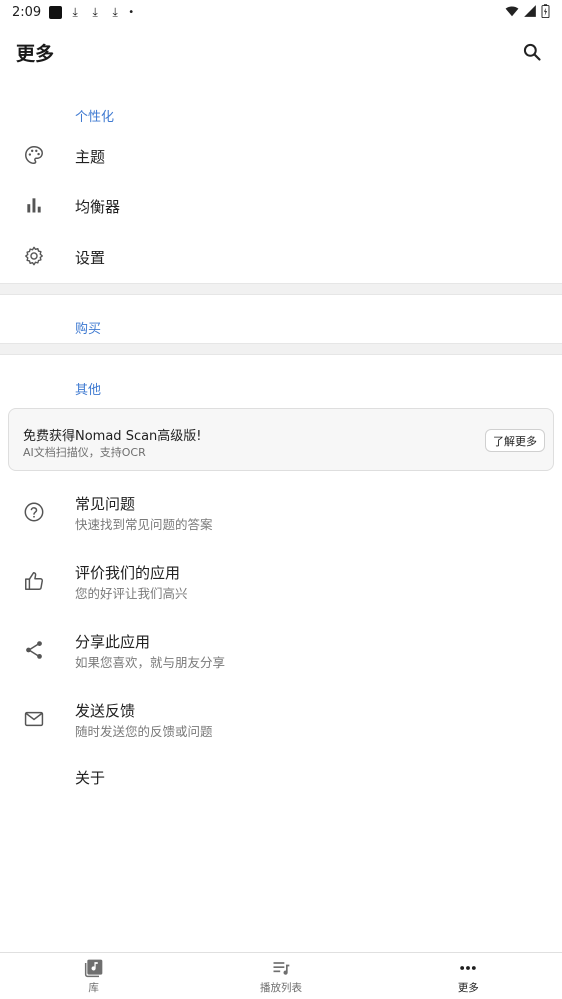 This screenshot has width=562, height=999. Describe the element at coordinates (281, 719) in the screenshot. I see `menu-item-feedback: 发送反馈 随时发送您的反馈或问题` at that location.